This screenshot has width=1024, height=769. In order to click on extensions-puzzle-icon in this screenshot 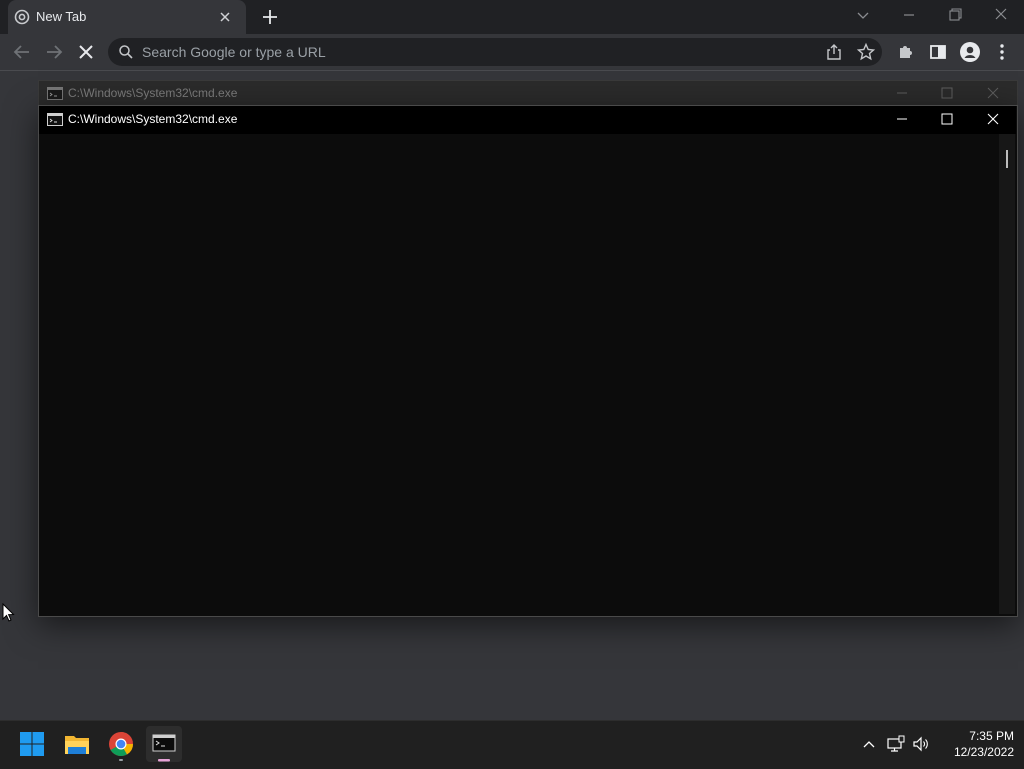, I will do `click(906, 52)`.